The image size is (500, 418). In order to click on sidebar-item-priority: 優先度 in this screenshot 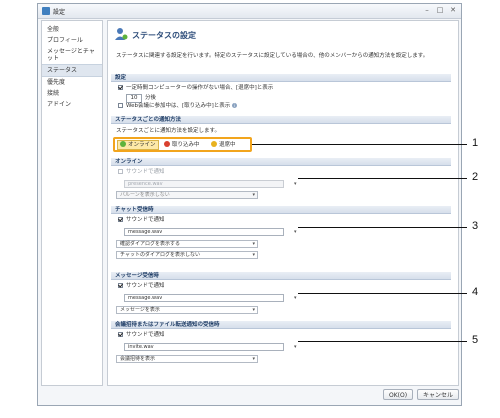, I will do `click(72, 82)`.